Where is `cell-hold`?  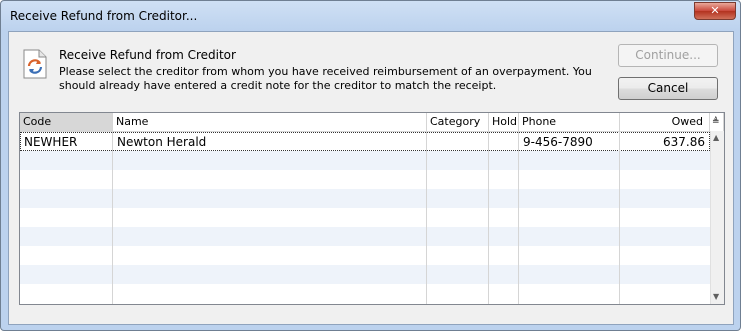
cell-hold is located at coordinates (505, 142).